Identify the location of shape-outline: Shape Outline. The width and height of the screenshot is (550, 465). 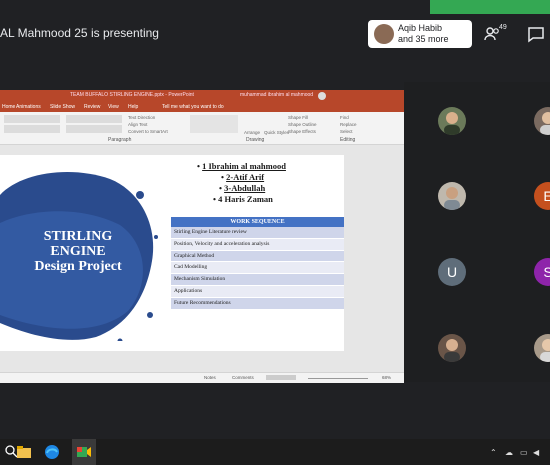
(302, 124).